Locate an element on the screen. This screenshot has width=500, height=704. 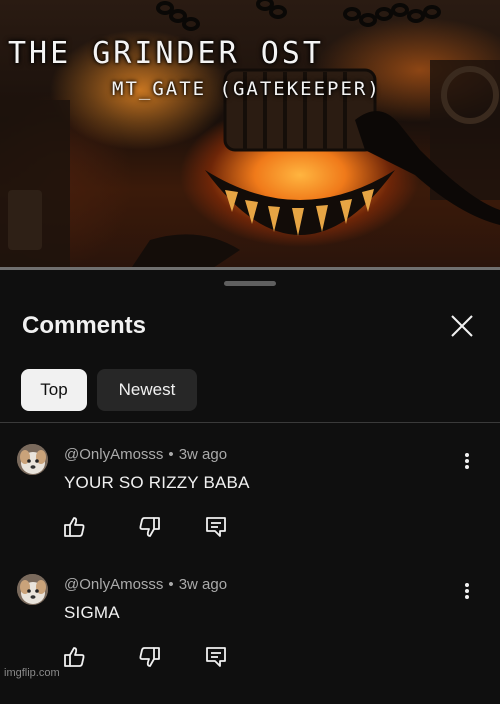
comment-text: YOUR SO RIZZY BABA is located at coordinates (157, 482).